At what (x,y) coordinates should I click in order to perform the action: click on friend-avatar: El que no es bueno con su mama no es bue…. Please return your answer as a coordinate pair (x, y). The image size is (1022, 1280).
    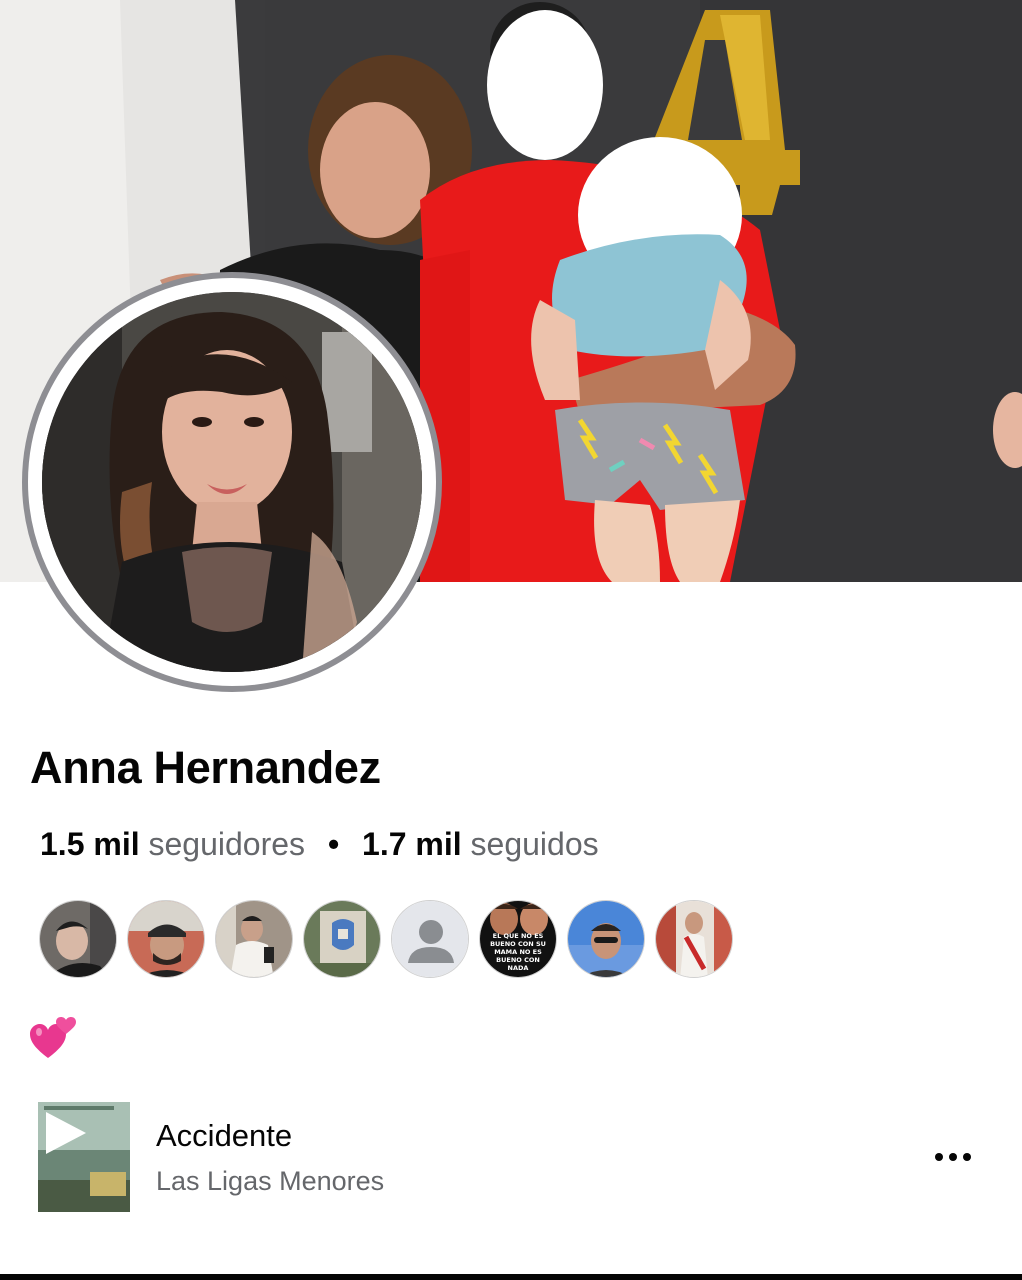
    Looking at the image, I should click on (518, 939).